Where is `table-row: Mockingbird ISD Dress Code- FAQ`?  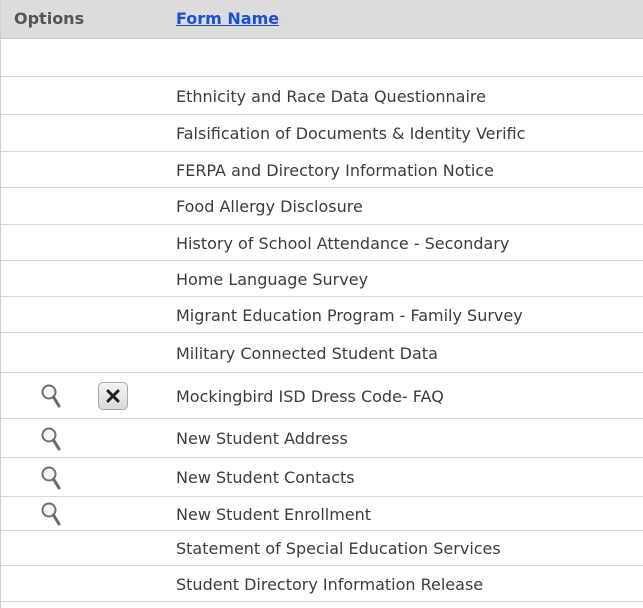
table-row: Mockingbird ISD Dress Code- FAQ is located at coordinates (321, 396).